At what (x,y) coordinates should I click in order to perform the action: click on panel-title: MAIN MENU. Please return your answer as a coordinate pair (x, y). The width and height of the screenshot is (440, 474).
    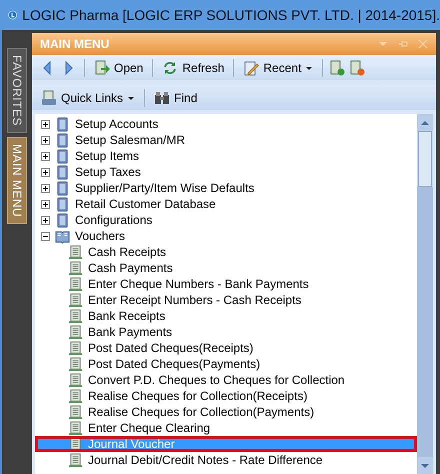
    Looking at the image, I should click on (75, 44).